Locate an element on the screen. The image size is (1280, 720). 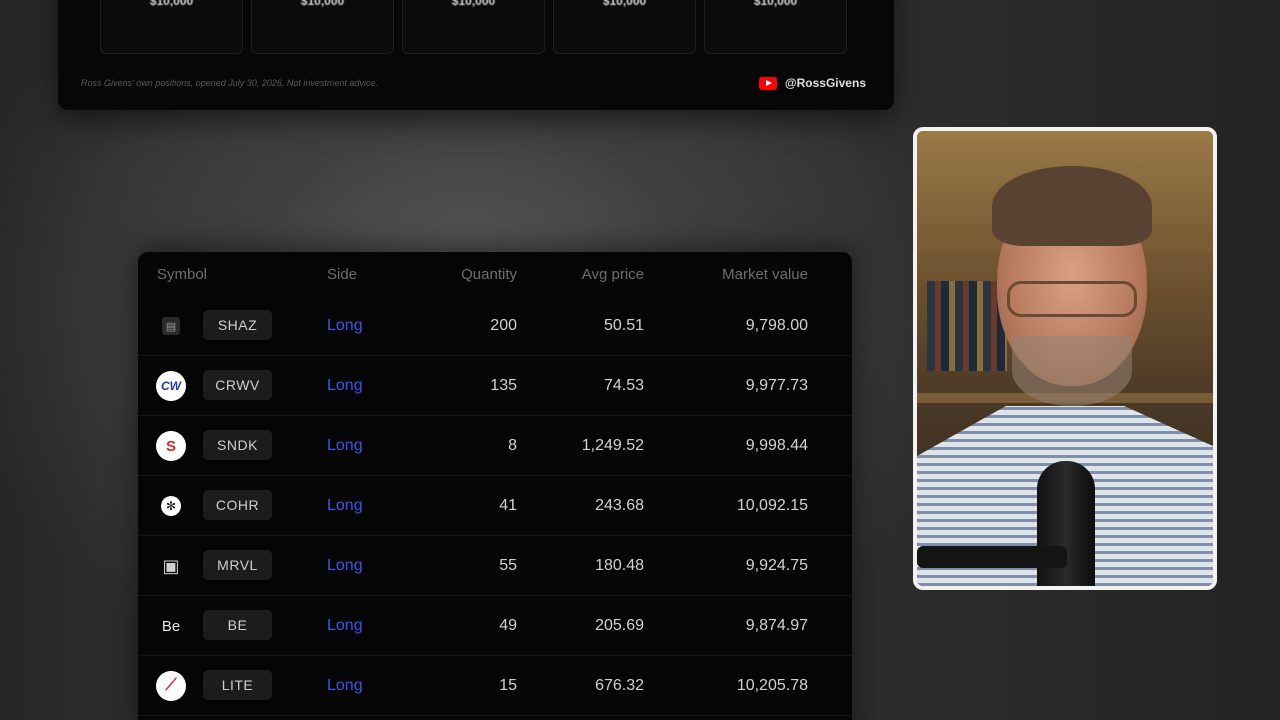
presenter-hair is located at coordinates (1072, 206).